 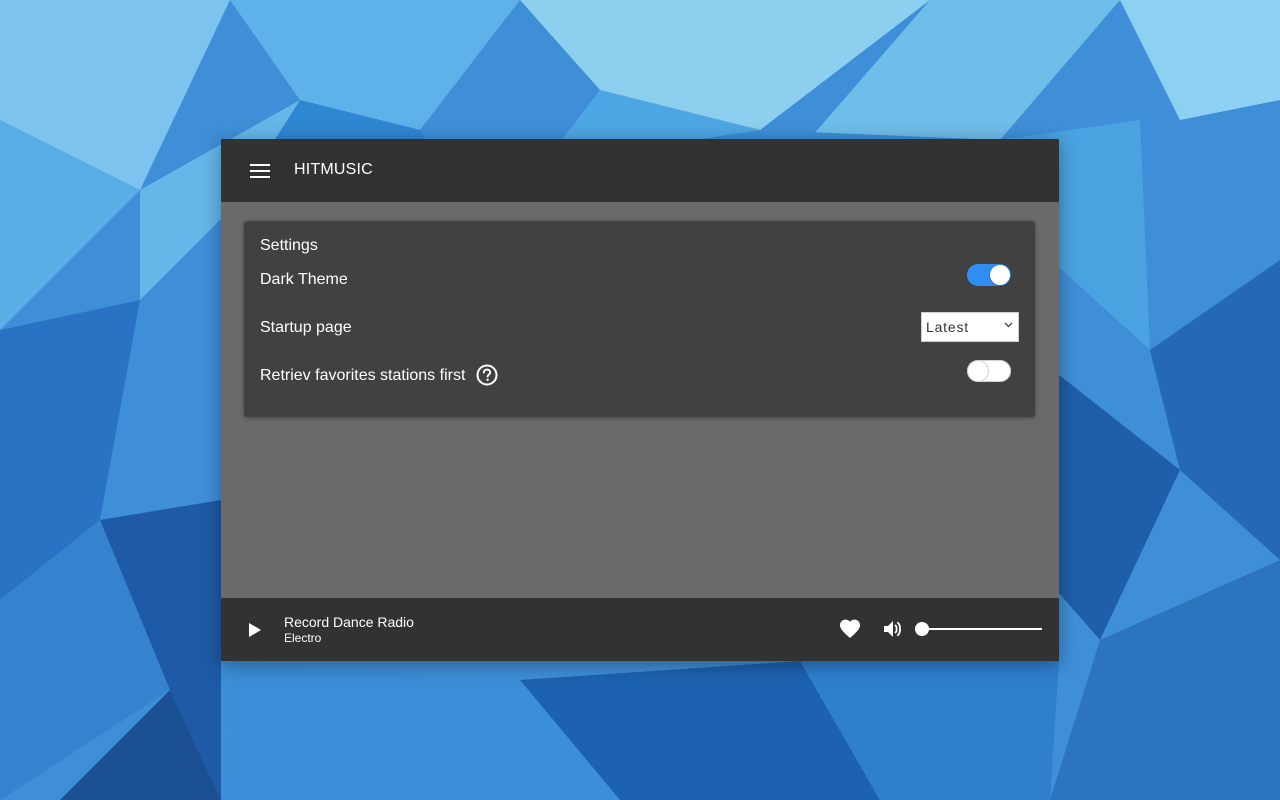 I want to click on dark-theme-label: Dark Theme, so click(x=304, y=279).